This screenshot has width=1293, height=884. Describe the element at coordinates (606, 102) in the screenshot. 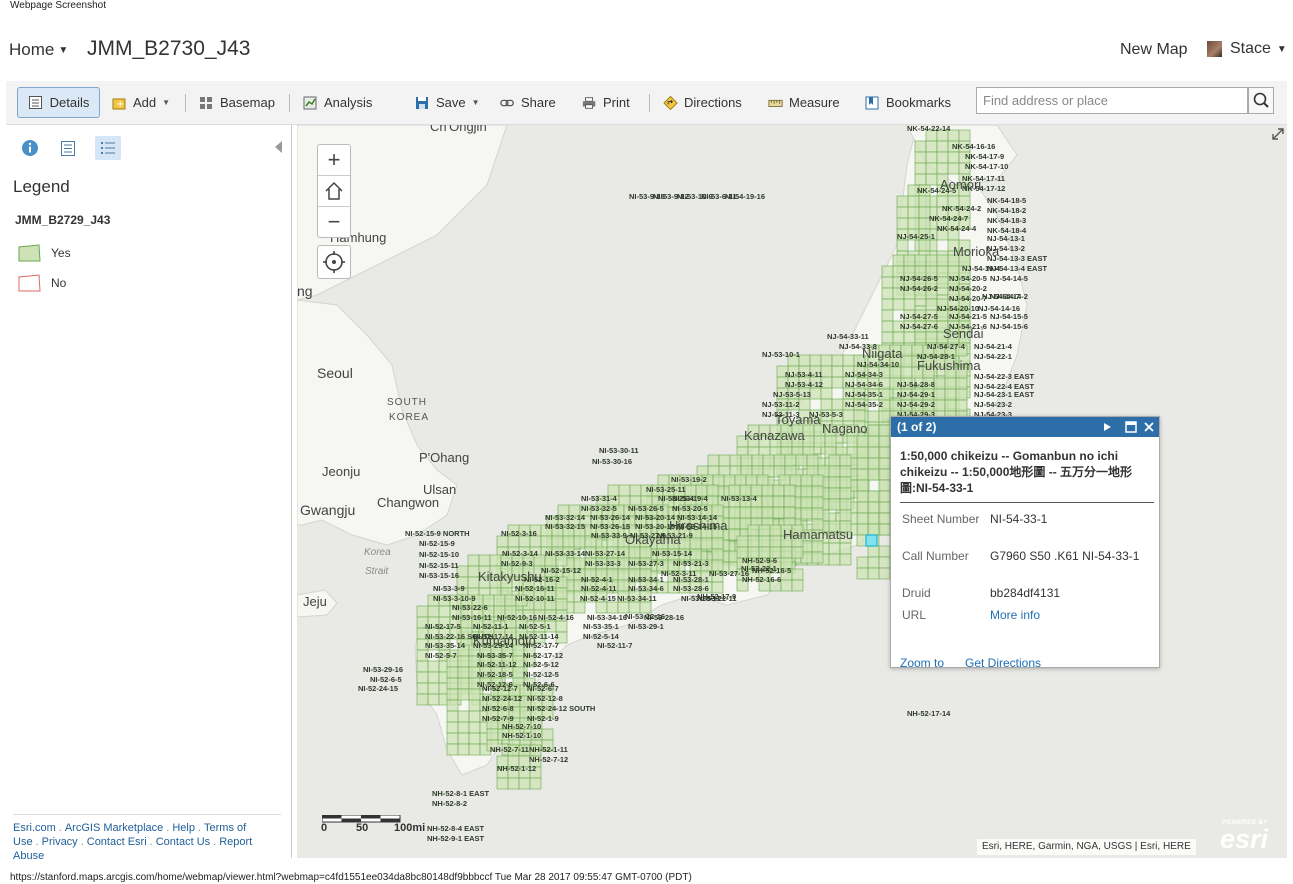

I see `print-button: Print` at that location.